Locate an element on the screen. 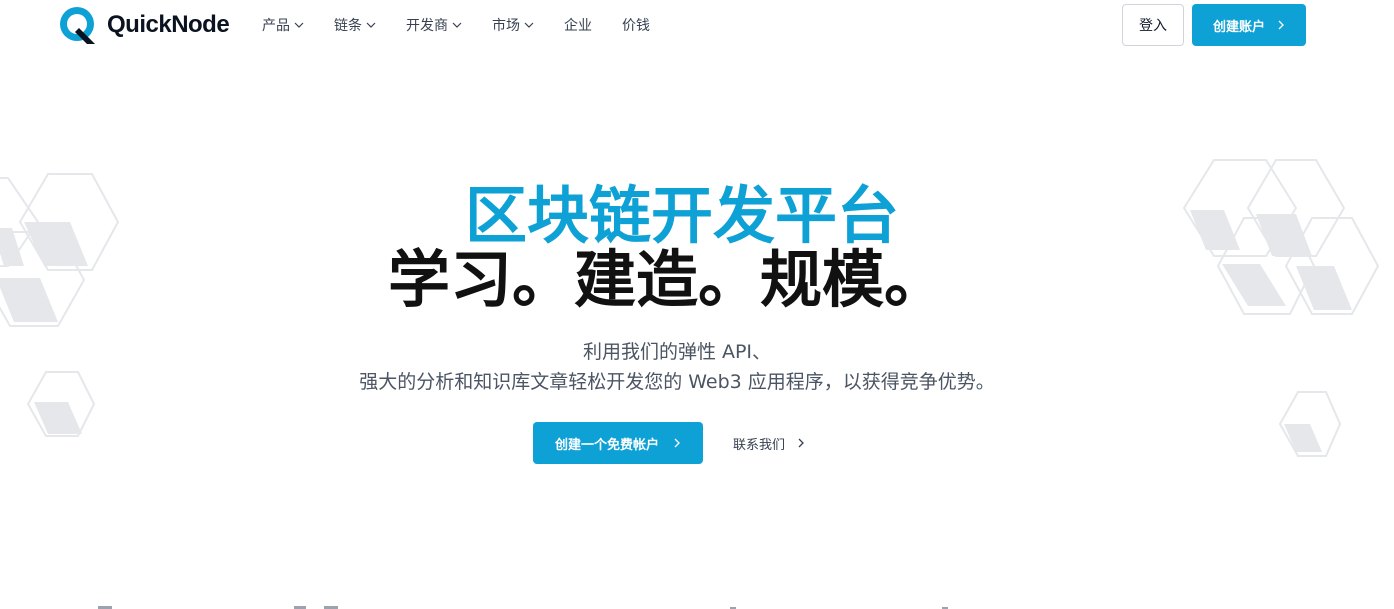 This screenshot has height=609, width=1394. nav-item-marketplace: 市场 is located at coordinates (513, 25).